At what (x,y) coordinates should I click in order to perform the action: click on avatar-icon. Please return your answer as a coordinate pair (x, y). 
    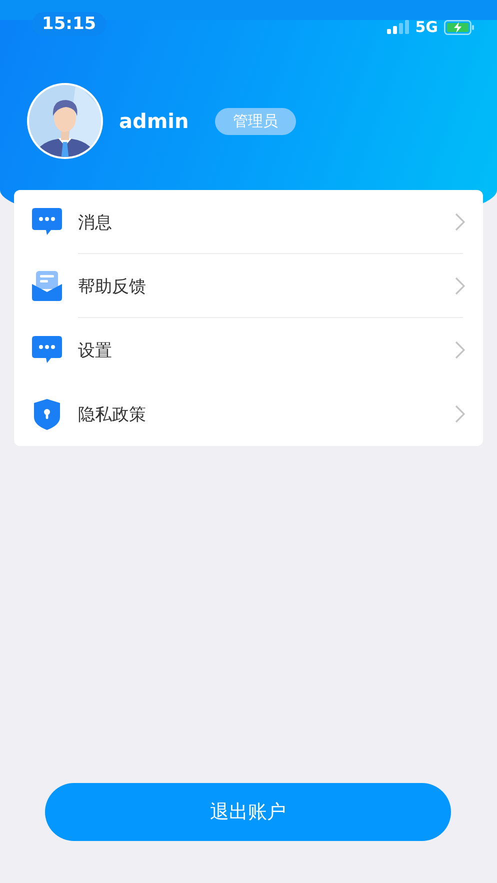
    Looking at the image, I should click on (65, 121).